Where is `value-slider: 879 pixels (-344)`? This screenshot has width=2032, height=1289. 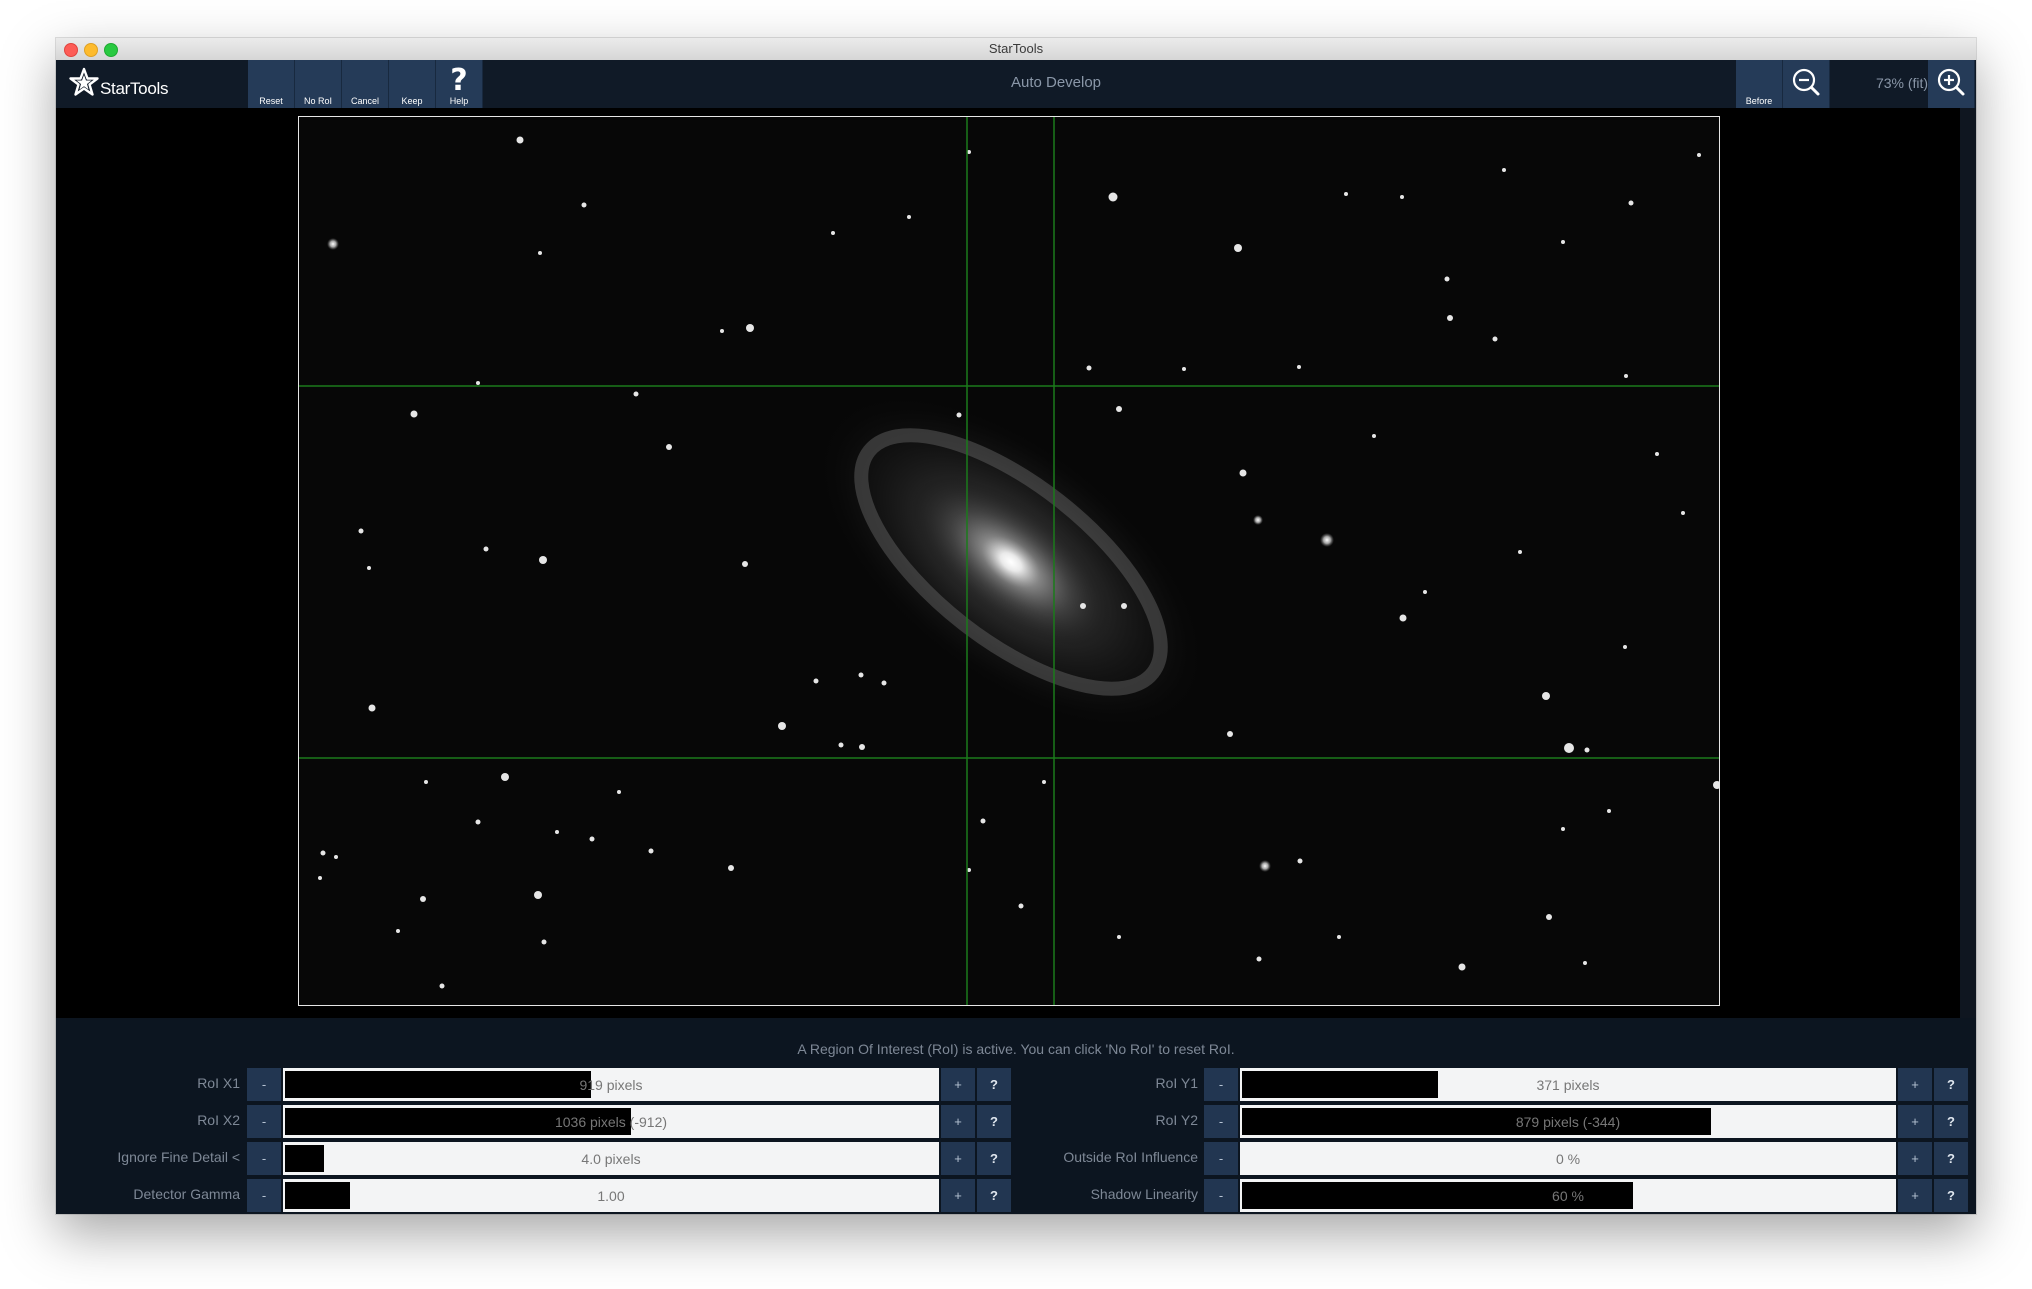 value-slider: 879 pixels (-344) is located at coordinates (1568, 1121).